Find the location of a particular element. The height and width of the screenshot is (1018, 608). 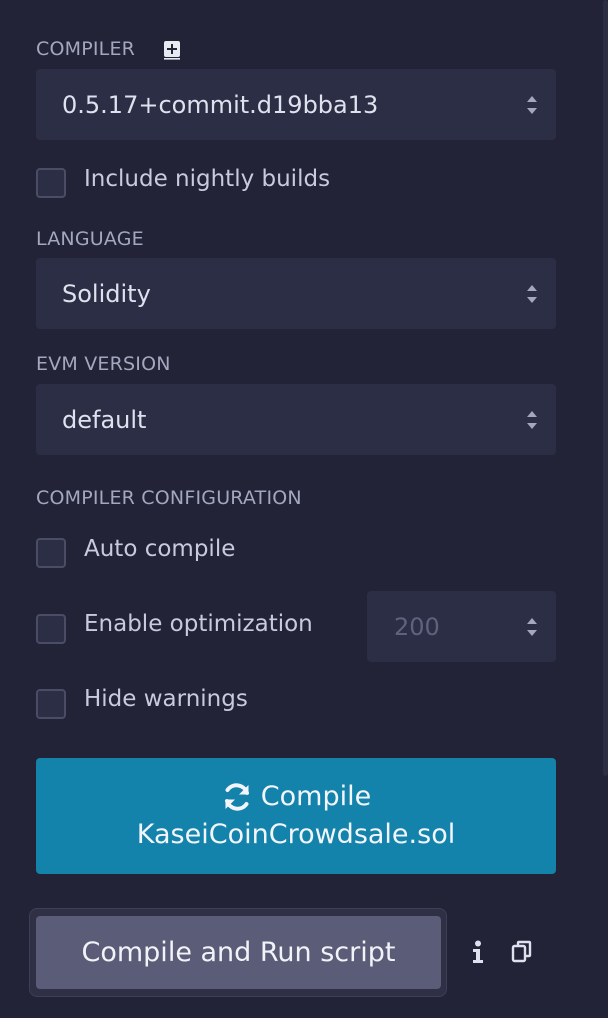

plus-square-icon is located at coordinates (172, 50).